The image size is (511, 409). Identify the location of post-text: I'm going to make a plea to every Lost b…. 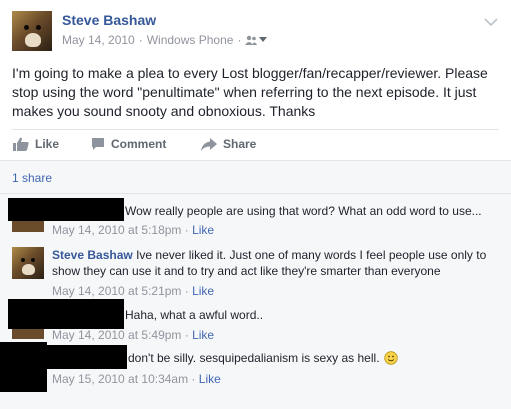
(250, 92).